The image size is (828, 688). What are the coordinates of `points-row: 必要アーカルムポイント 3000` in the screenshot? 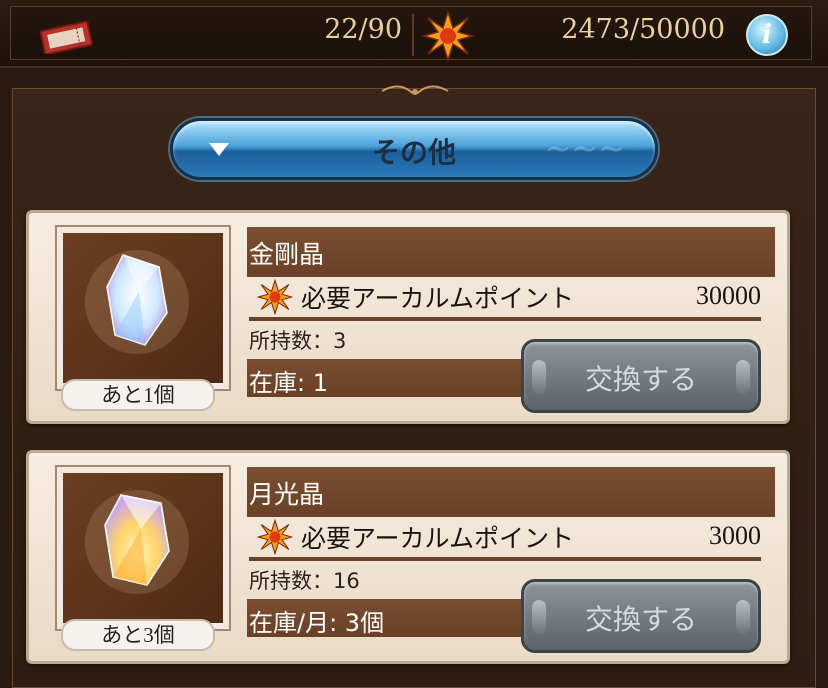 It's located at (505, 538).